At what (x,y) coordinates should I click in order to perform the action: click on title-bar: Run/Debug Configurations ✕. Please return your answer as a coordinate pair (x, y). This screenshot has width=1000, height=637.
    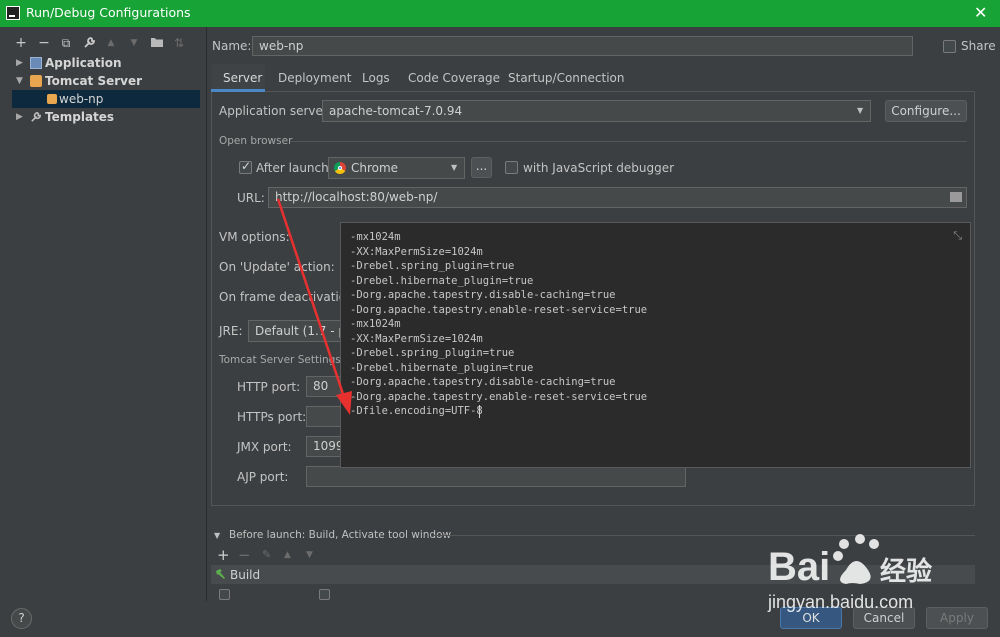
    Looking at the image, I should click on (500, 13).